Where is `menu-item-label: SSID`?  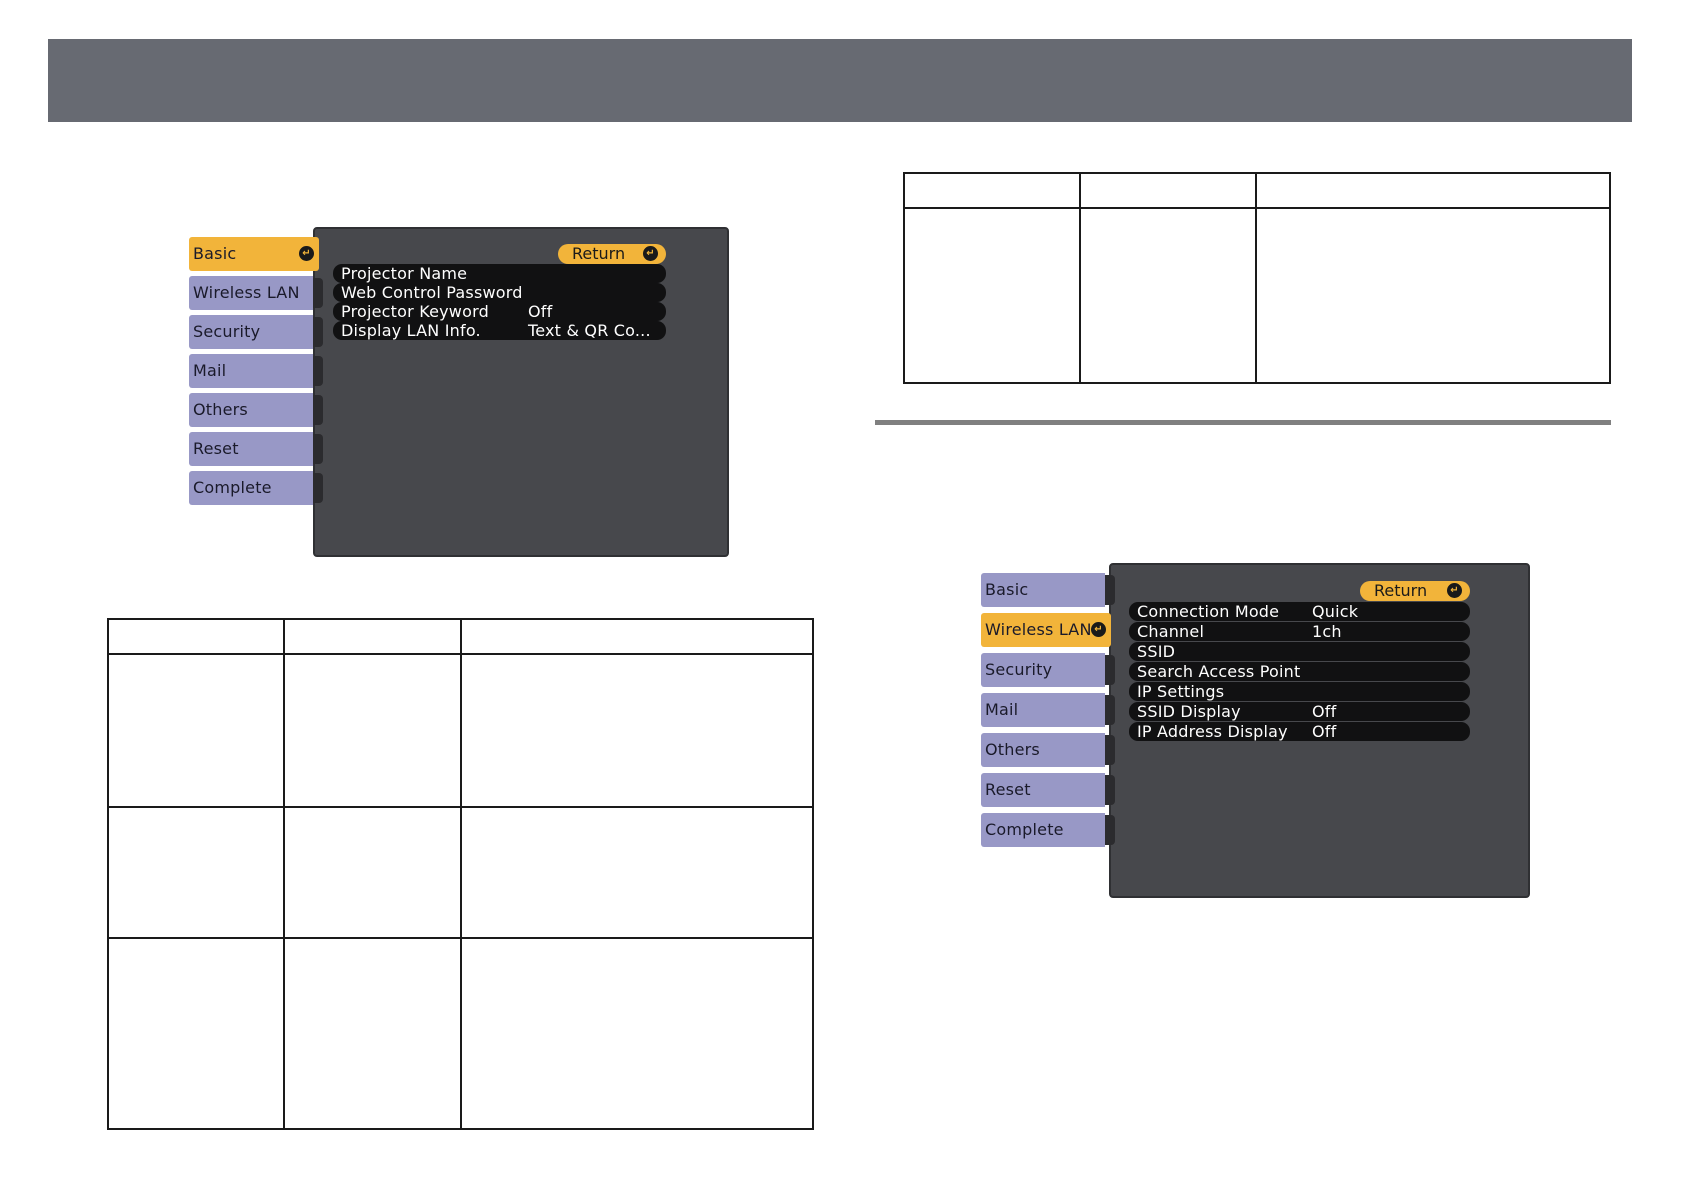
menu-item-label: SSID is located at coordinates (1156, 651).